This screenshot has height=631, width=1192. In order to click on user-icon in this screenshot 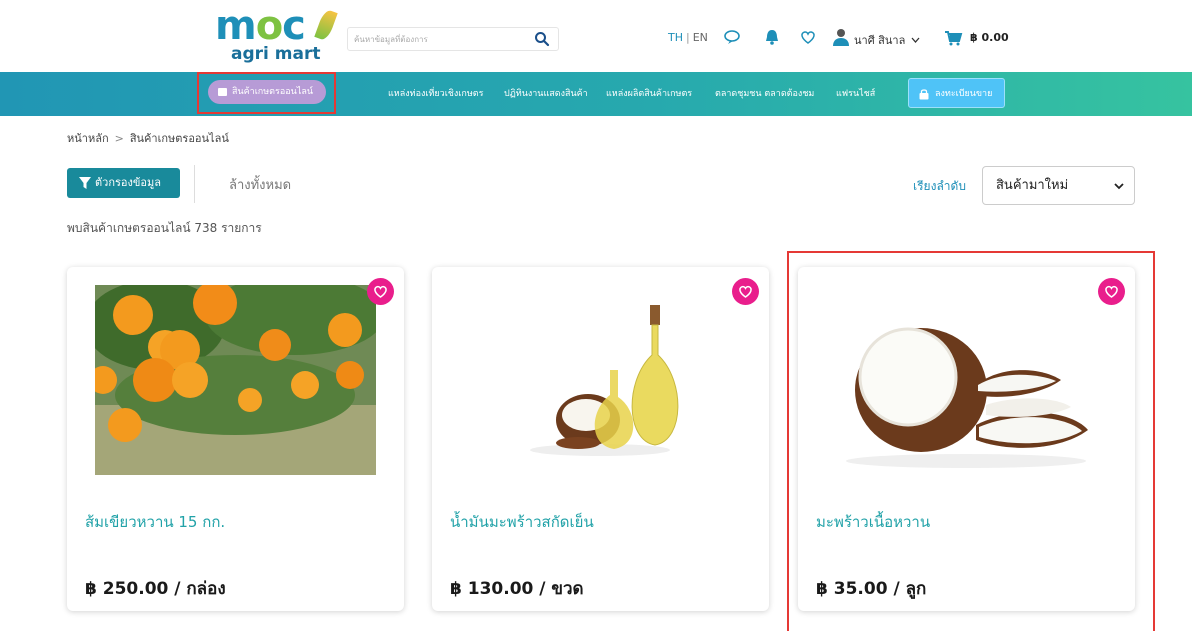, I will do `click(841, 37)`.